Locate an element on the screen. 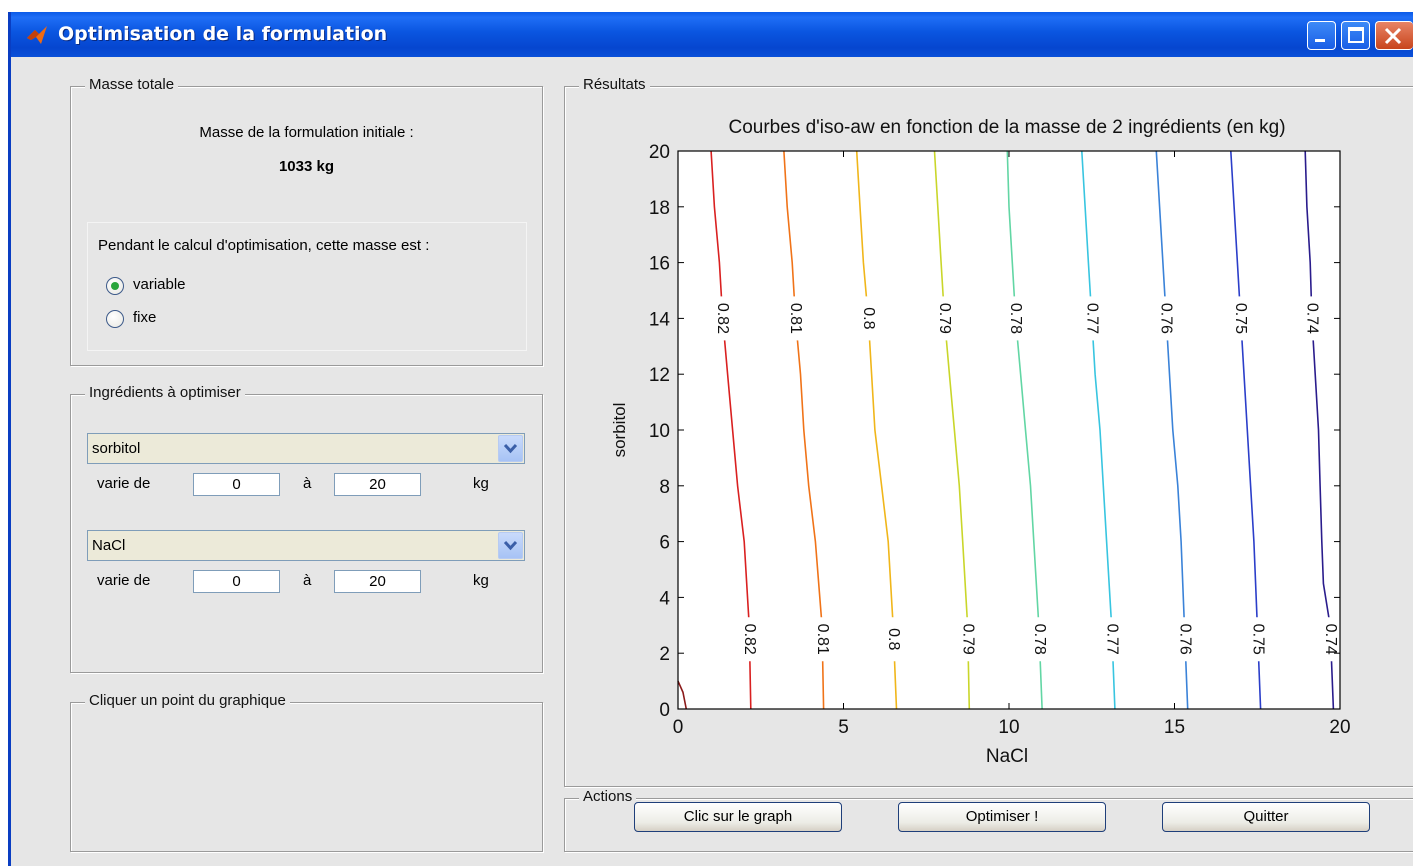 This screenshot has width=1413, height=866. y-tick-label: 8 is located at coordinates (664, 487).